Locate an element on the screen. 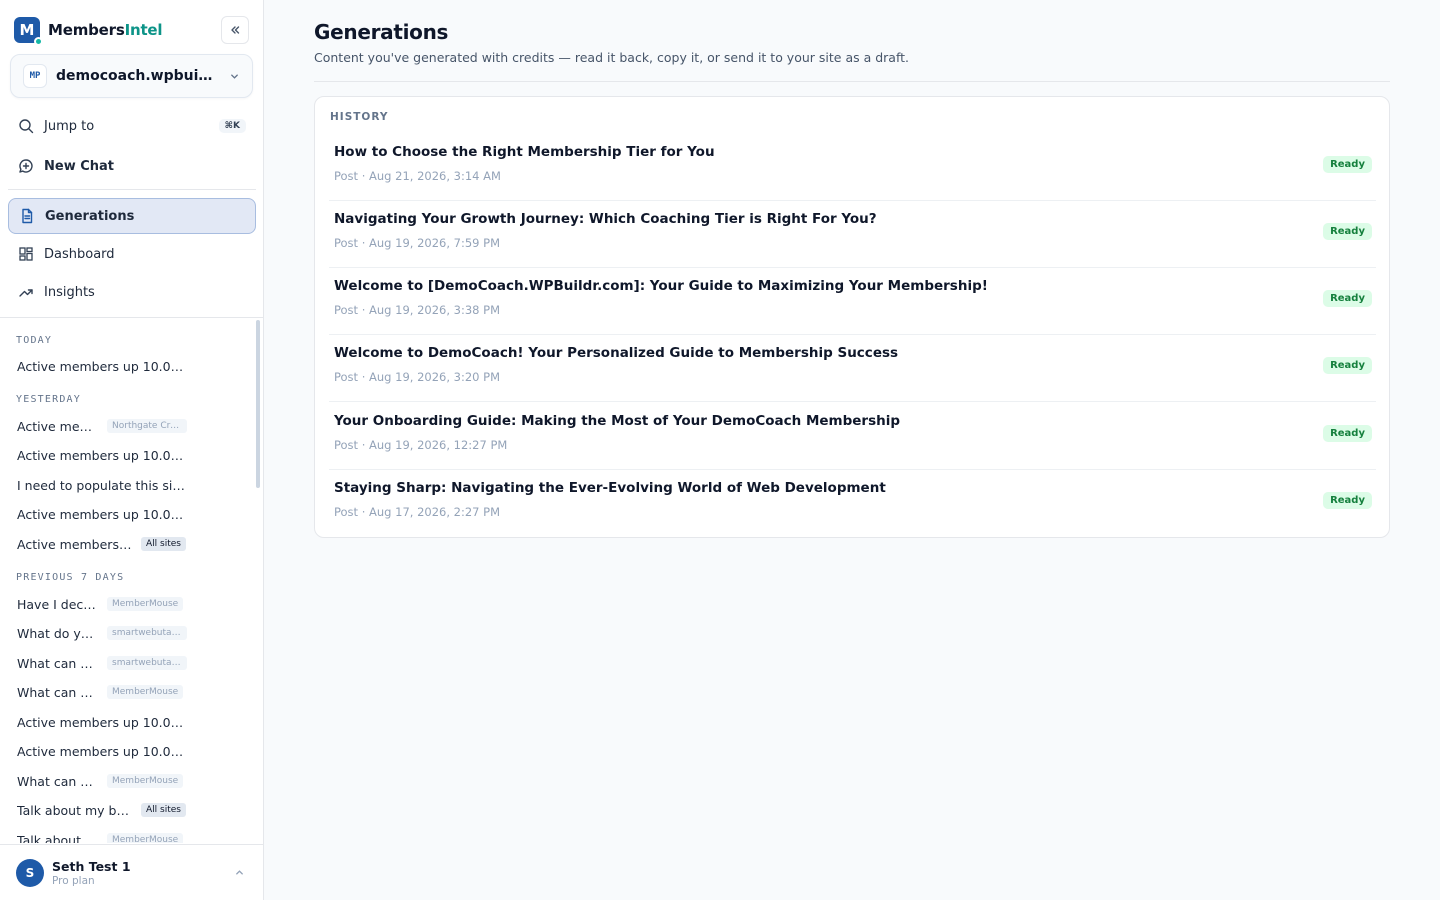 The image size is (1440, 900). chat-item: Have I decided MemberMouse is located at coordinates (100, 604).